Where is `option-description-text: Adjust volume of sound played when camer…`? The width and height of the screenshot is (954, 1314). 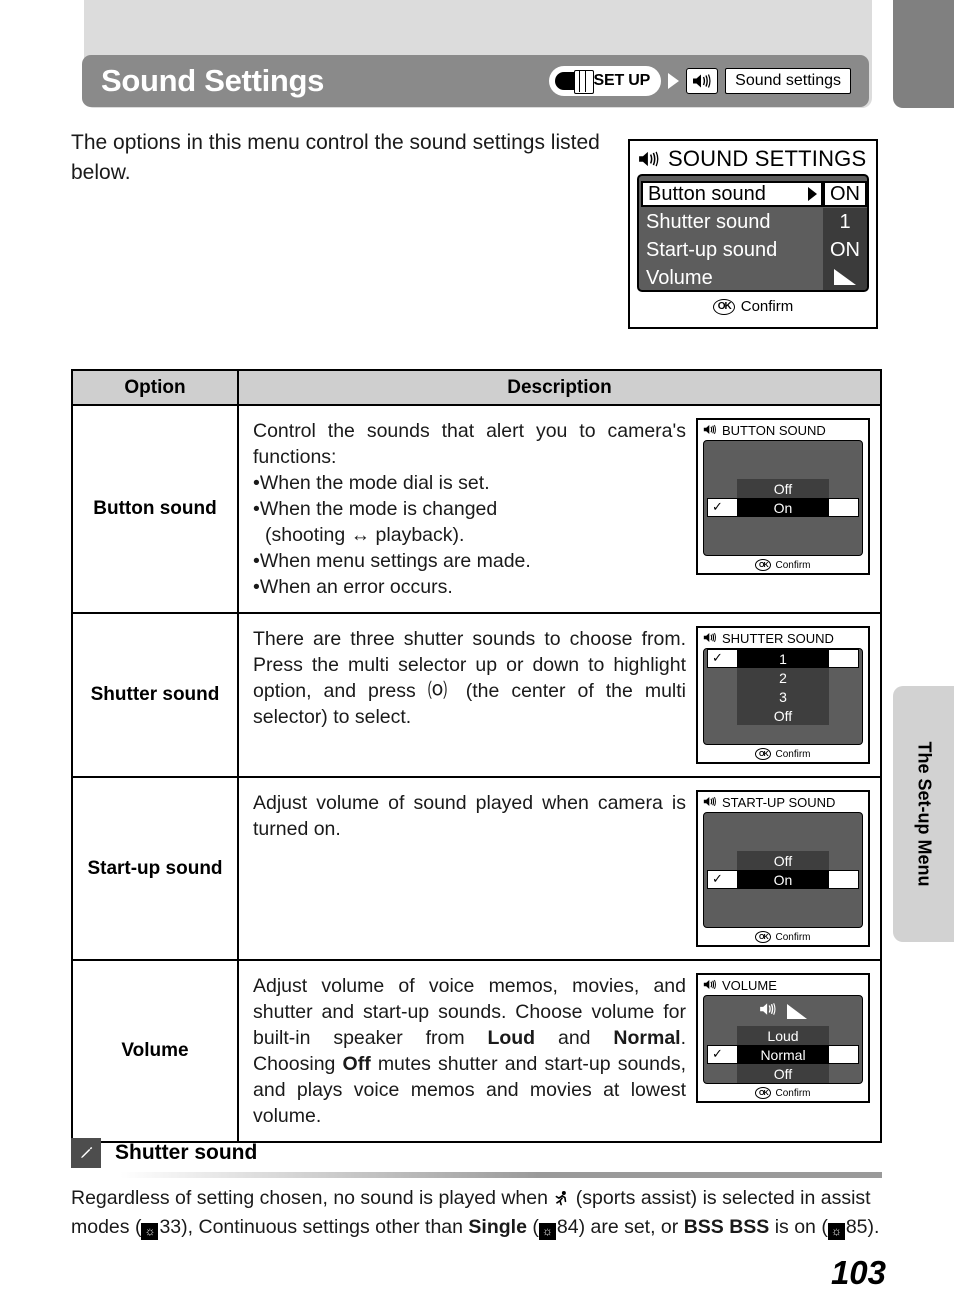
option-description-text: Adjust volume of sound played when camer… is located at coordinates (469, 816).